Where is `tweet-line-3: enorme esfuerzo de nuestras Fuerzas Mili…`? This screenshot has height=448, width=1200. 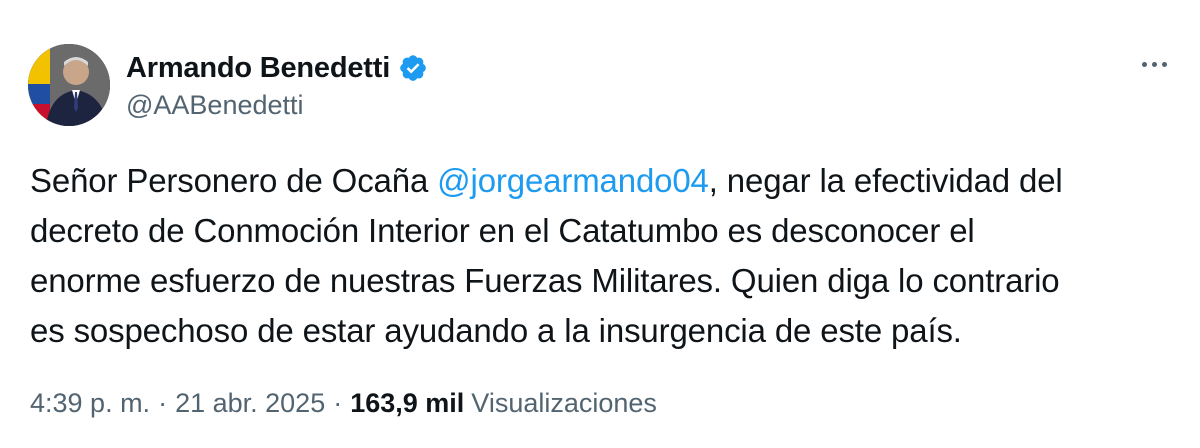 tweet-line-3: enorme esfuerzo de nuestras Fuerzas Mili… is located at coordinates (545, 280).